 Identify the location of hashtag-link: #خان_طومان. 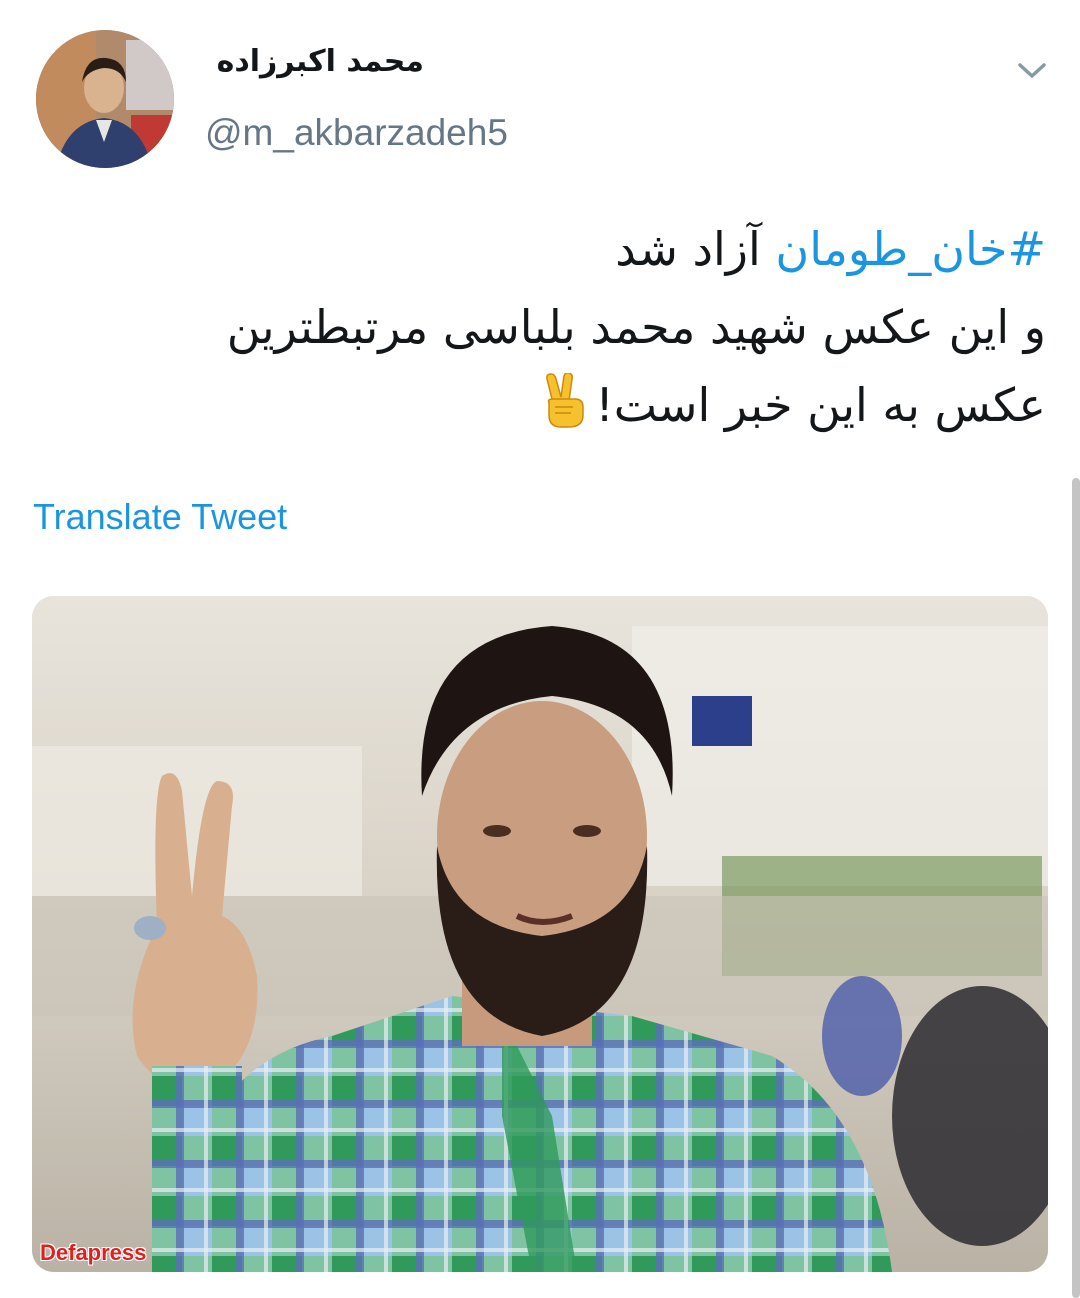
(910, 249).